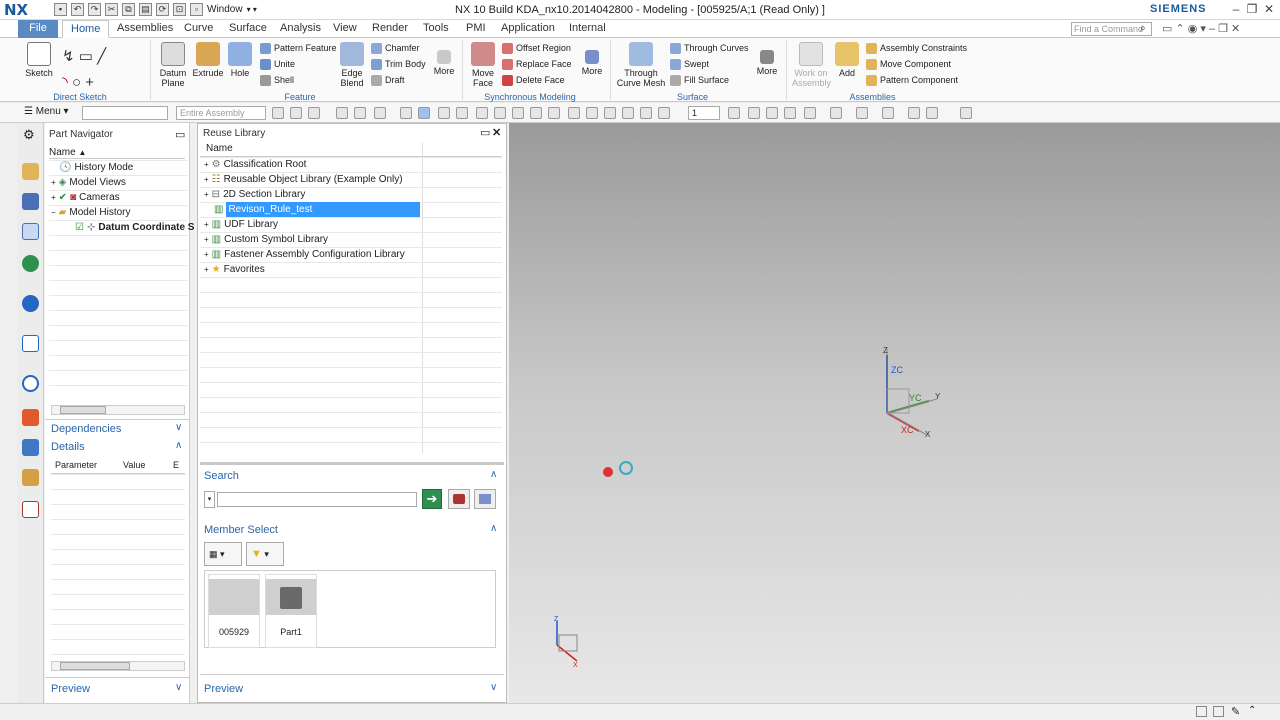  Describe the element at coordinates (179, 9) in the screenshot. I see `touch-mode-icon: ⊡` at that location.